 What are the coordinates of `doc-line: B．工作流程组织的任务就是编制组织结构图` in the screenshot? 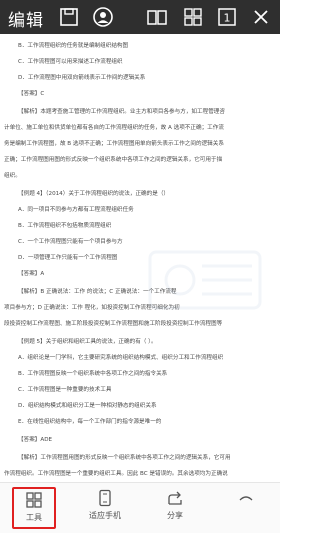 It's located at (73, 46).